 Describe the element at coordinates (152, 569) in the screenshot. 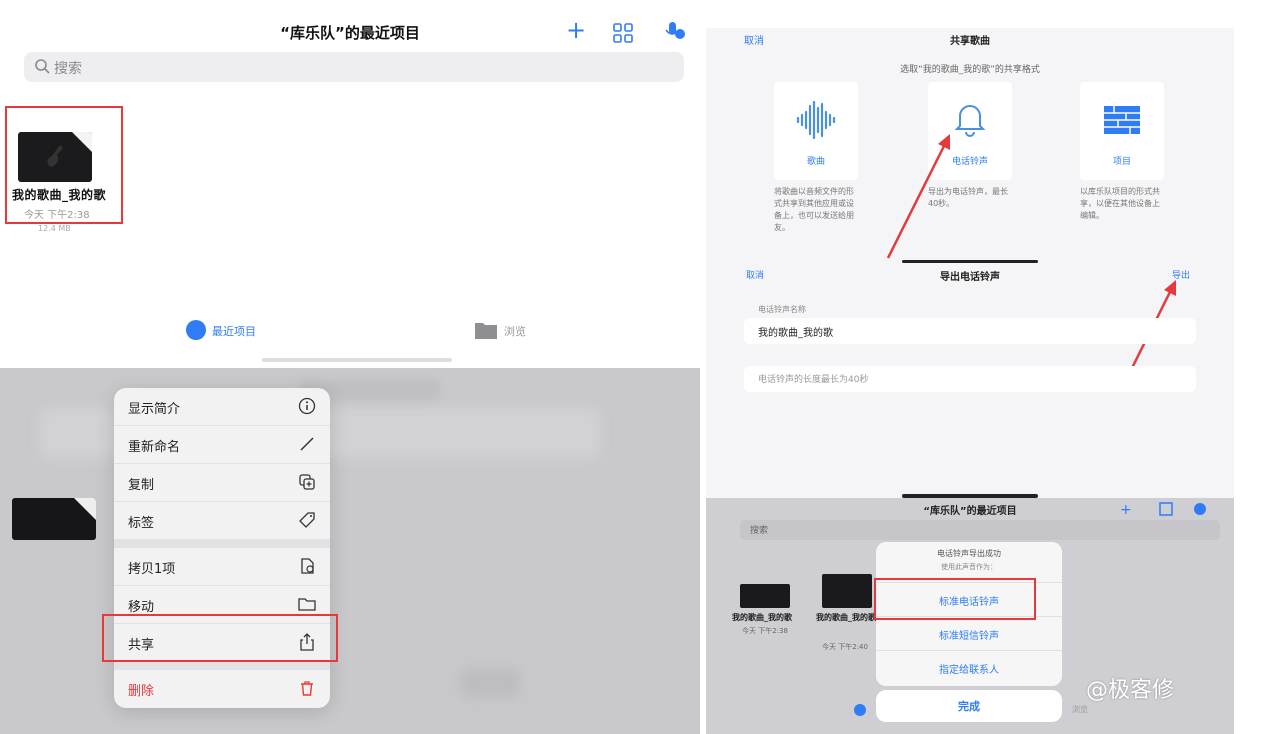

I see `menu-item-label: 拷贝1项` at that location.